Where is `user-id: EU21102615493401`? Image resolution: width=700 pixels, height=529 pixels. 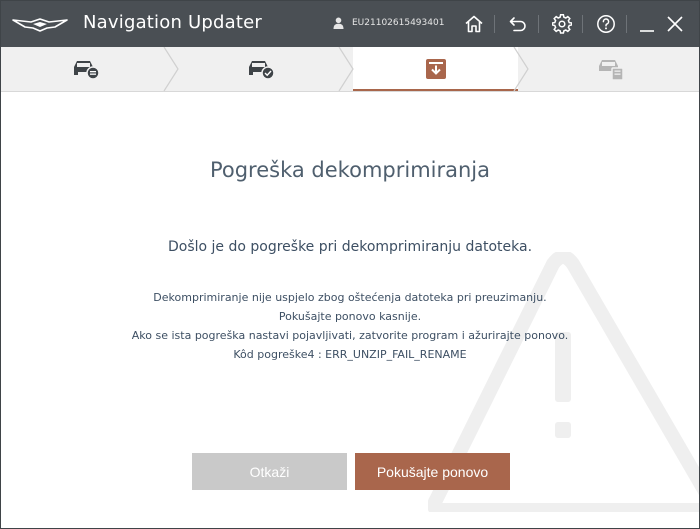
user-id: EU21102615493401 is located at coordinates (398, 23).